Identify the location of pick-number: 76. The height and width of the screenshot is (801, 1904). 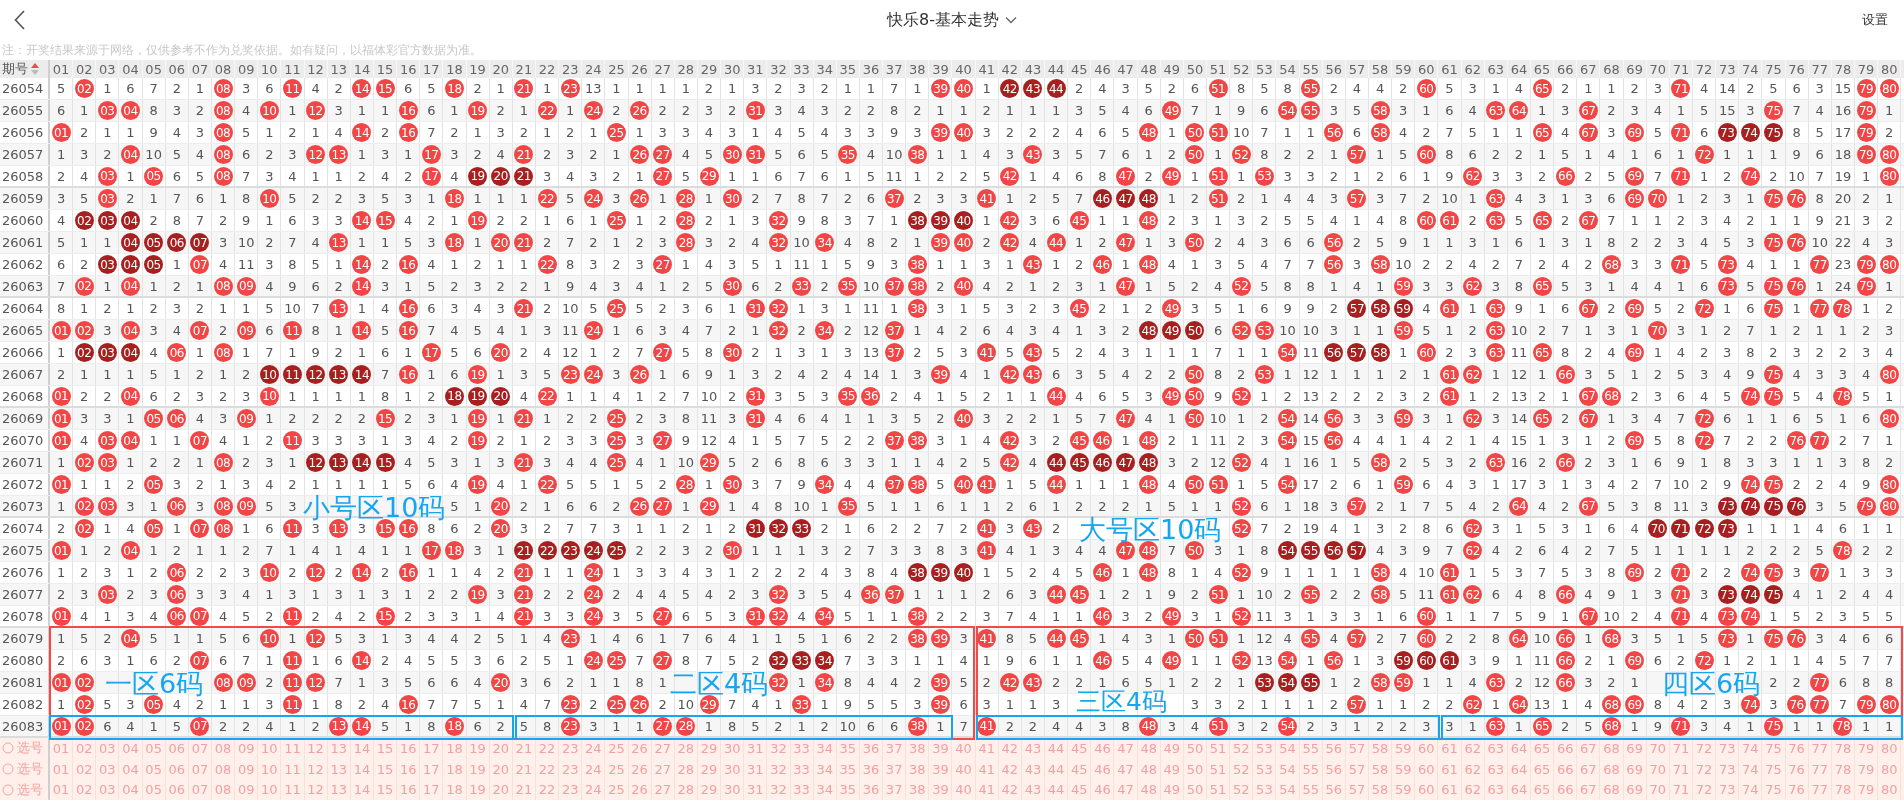
(1797, 748).